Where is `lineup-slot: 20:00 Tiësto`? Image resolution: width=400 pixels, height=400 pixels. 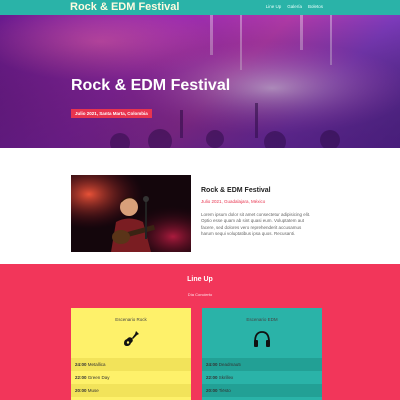
lineup-slot: 20:00 Tiësto is located at coordinates (262, 390).